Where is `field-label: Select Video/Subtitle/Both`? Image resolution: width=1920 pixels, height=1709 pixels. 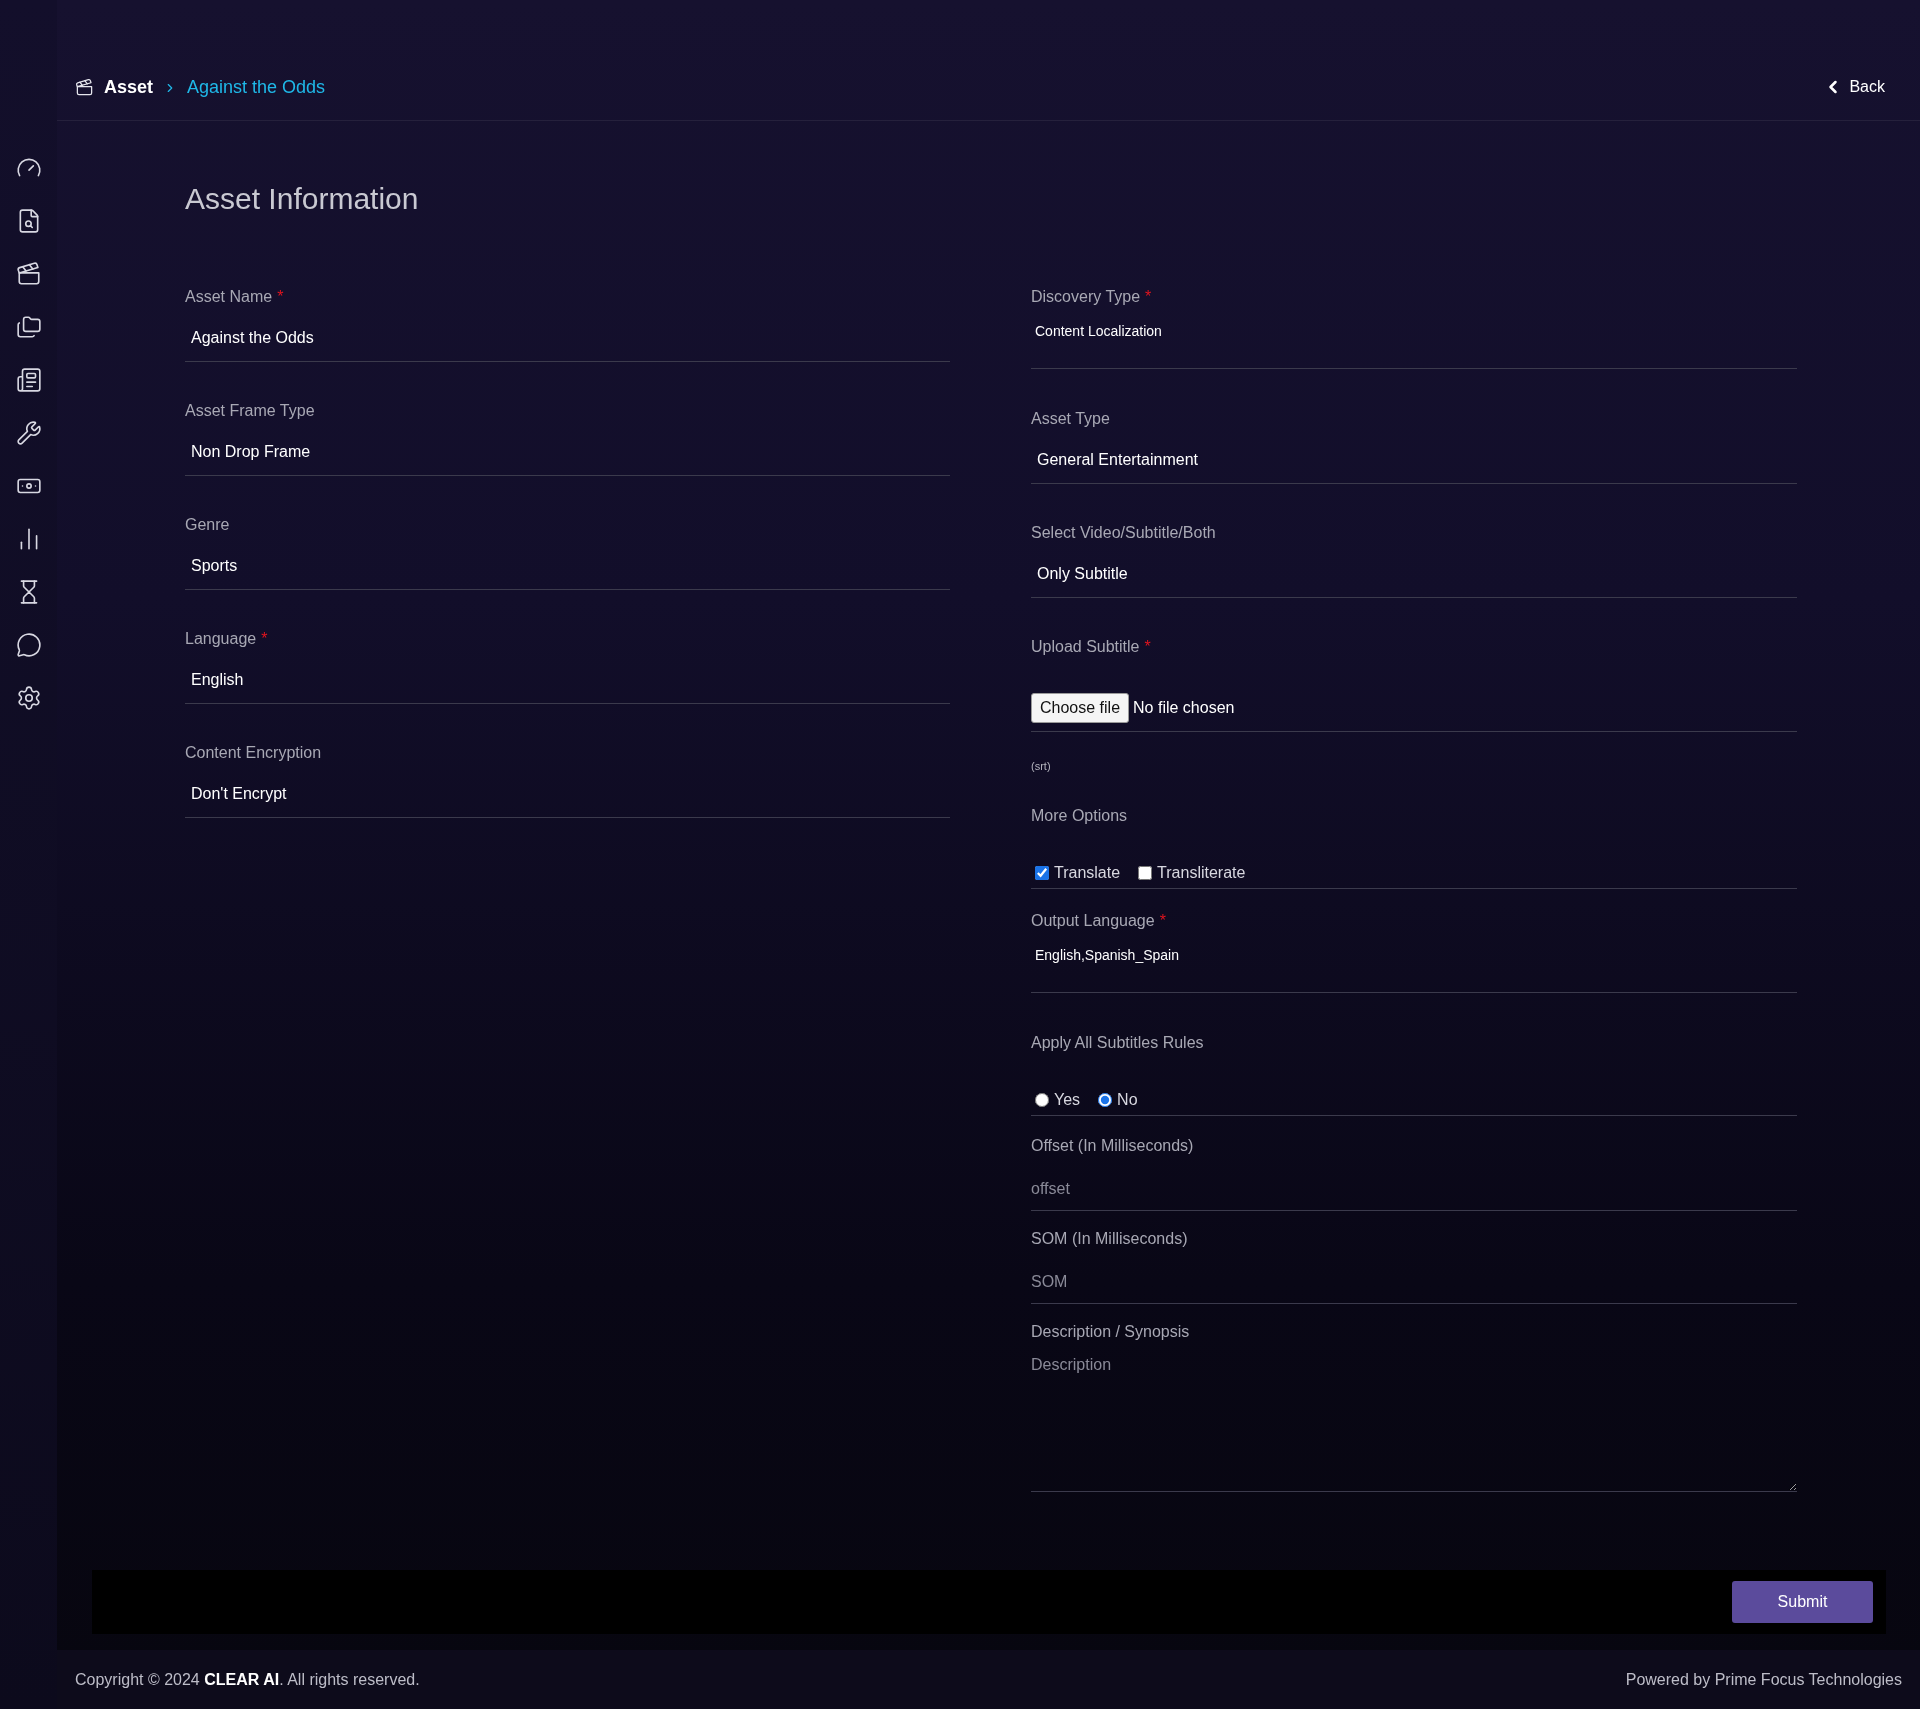
field-label: Select Video/Subtitle/Both is located at coordinates (1124, 533).